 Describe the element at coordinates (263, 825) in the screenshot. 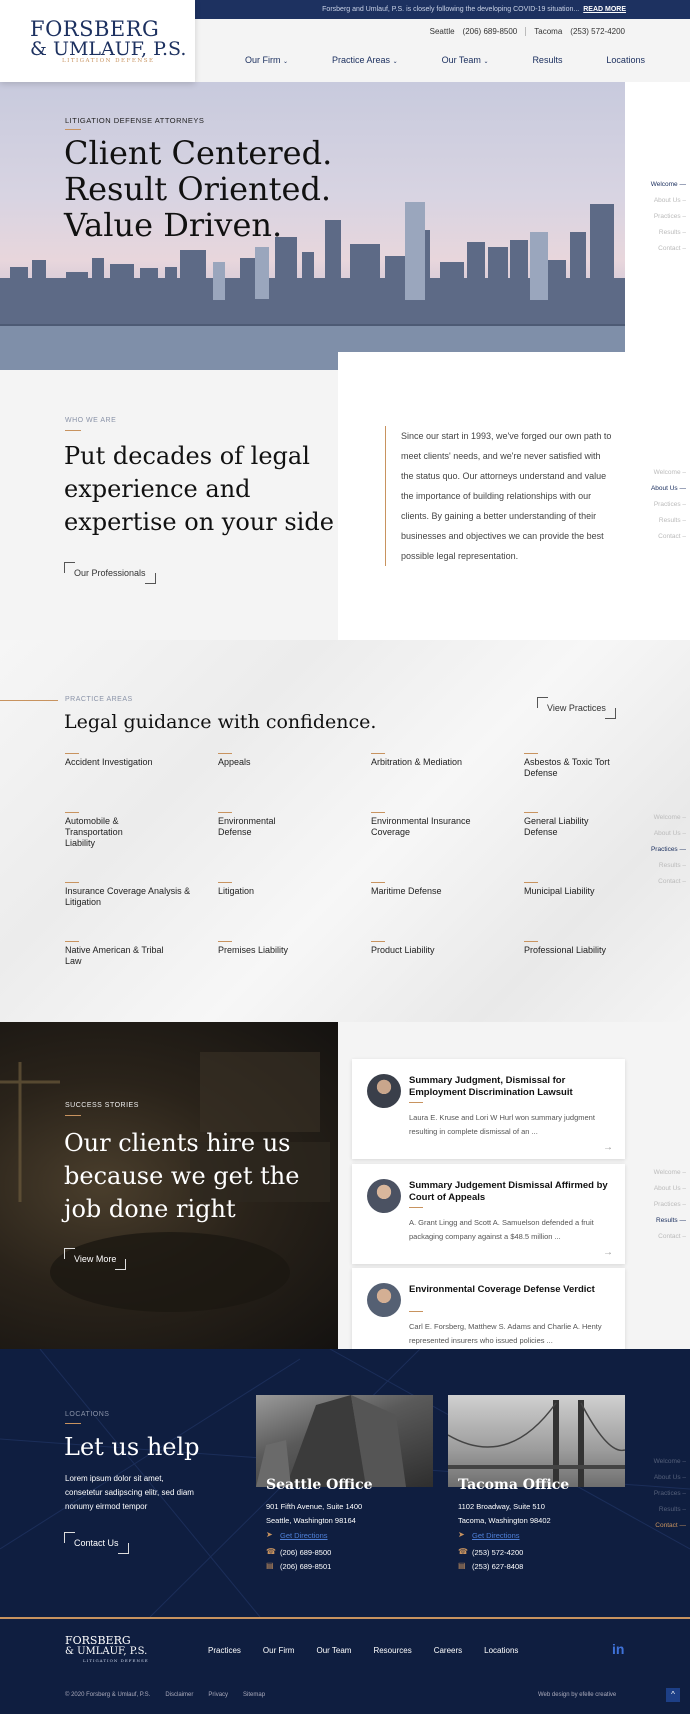

I see `practice-item: Environmental Defense` at that location.